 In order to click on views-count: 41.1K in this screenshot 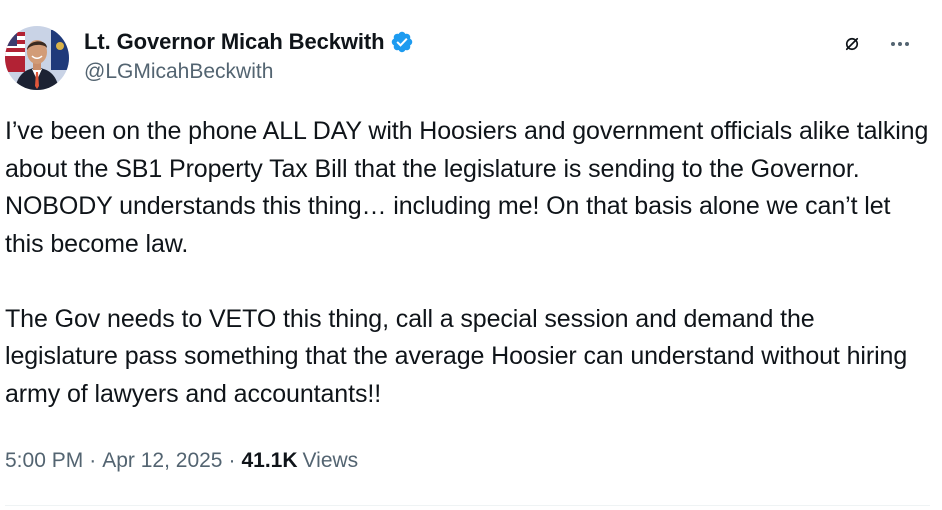, I will do `click(269, 461)`.